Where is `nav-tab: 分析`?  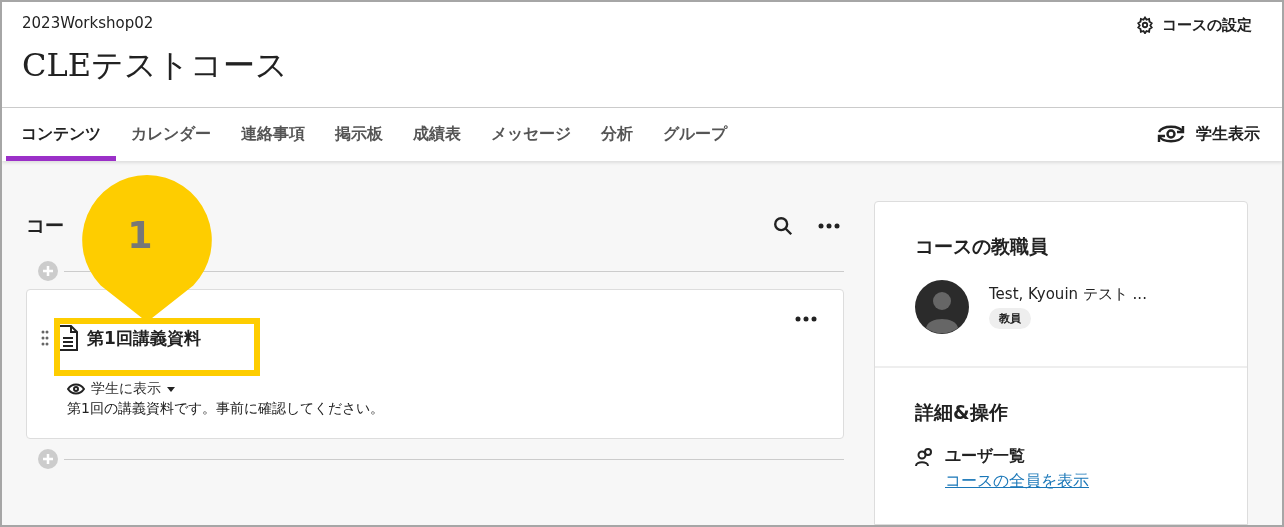 nav-tab: 分析 is located at coordinates (617, 134).